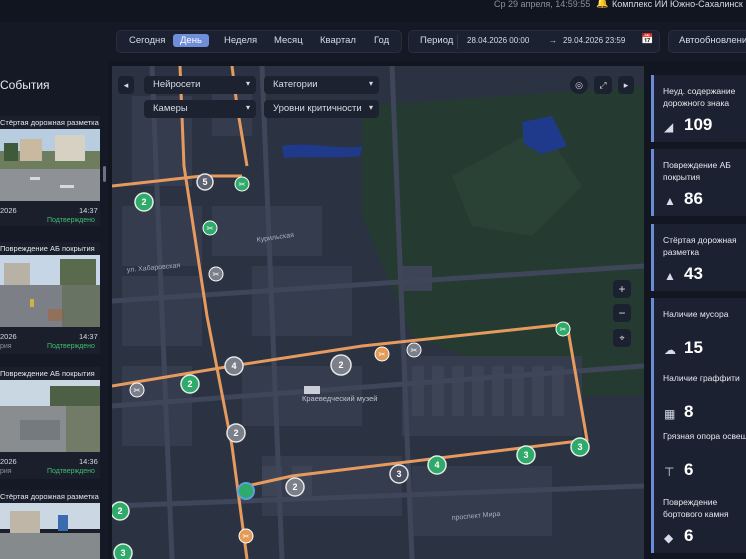 This screenshot has height=559, width=746. Describe the element at coordinates (698, 395) in the screenshot. I see `stat-card: Наличие граффити ▦ 8` at that location.